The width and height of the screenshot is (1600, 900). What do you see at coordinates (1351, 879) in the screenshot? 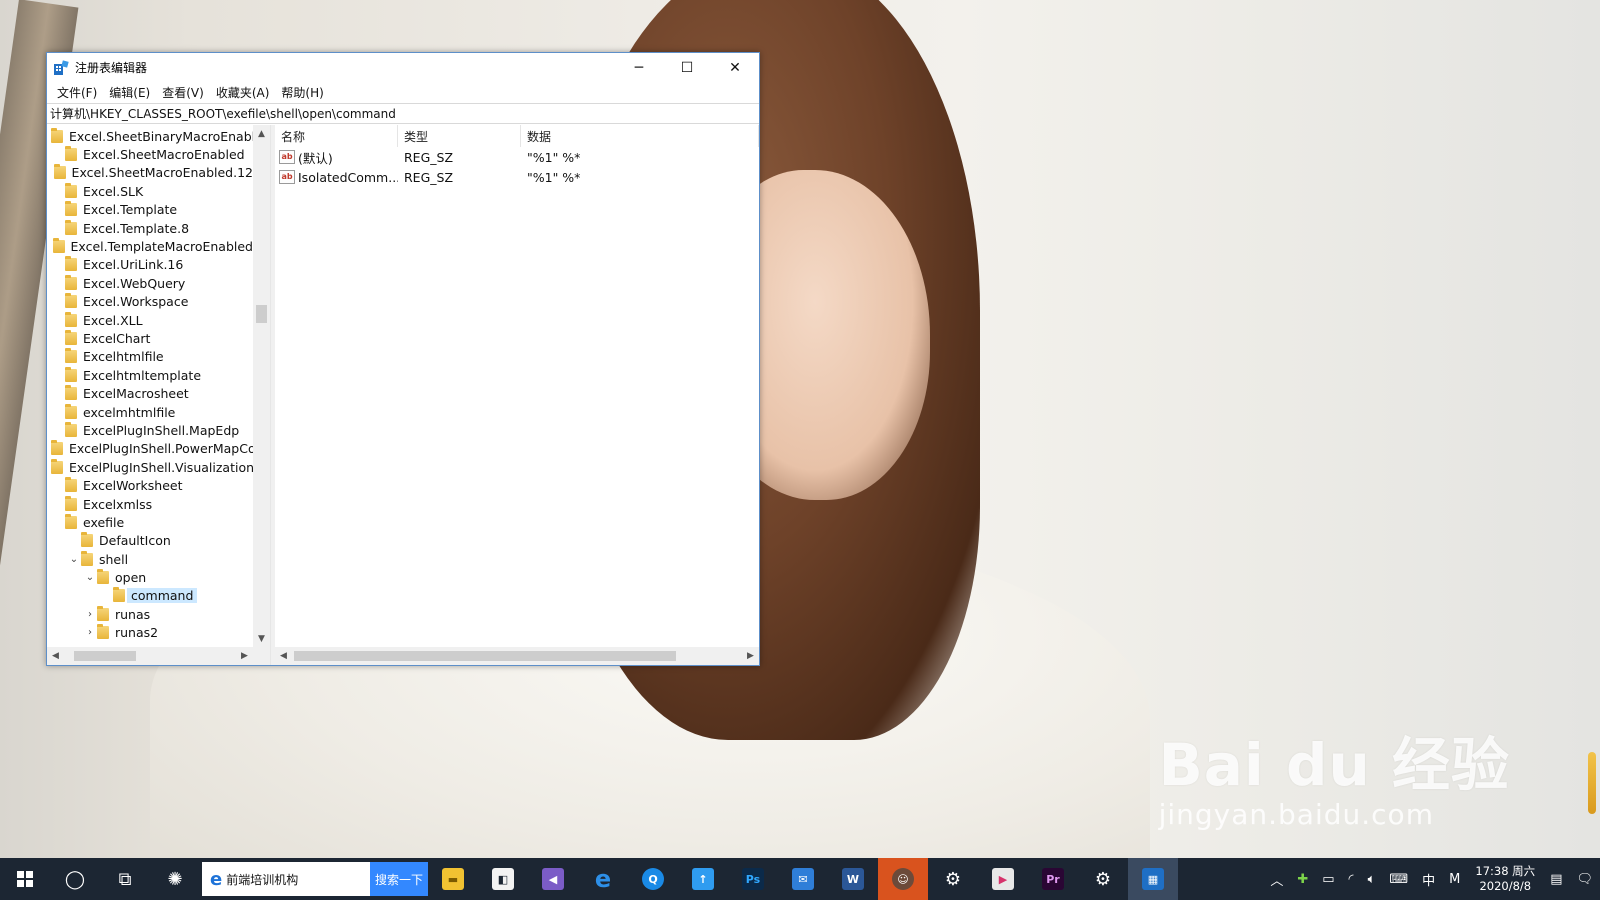
I see `wifi-icon: ◜` at bounding box center [1351, 879].